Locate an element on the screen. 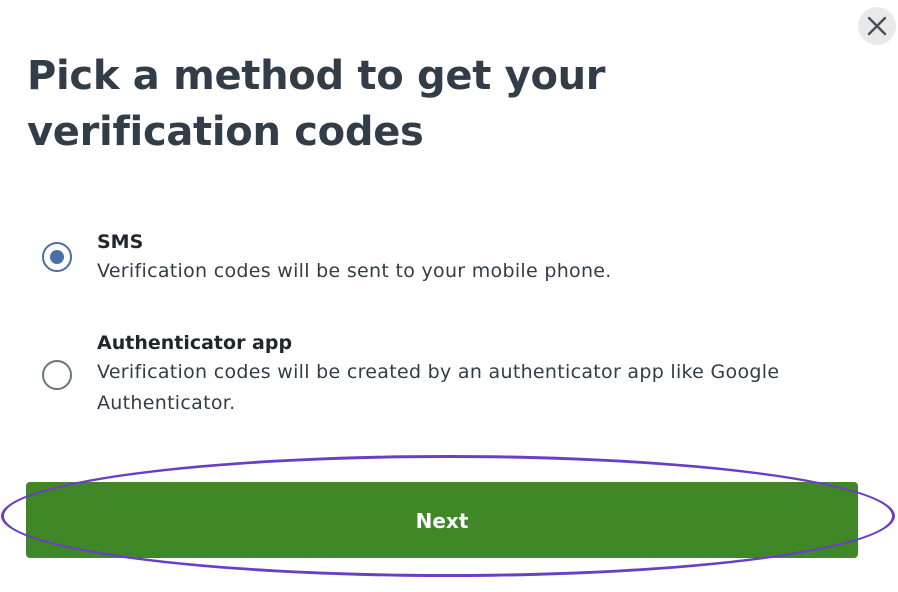 The image size is (898, 592). close-button is located at coordinates (877, 26).